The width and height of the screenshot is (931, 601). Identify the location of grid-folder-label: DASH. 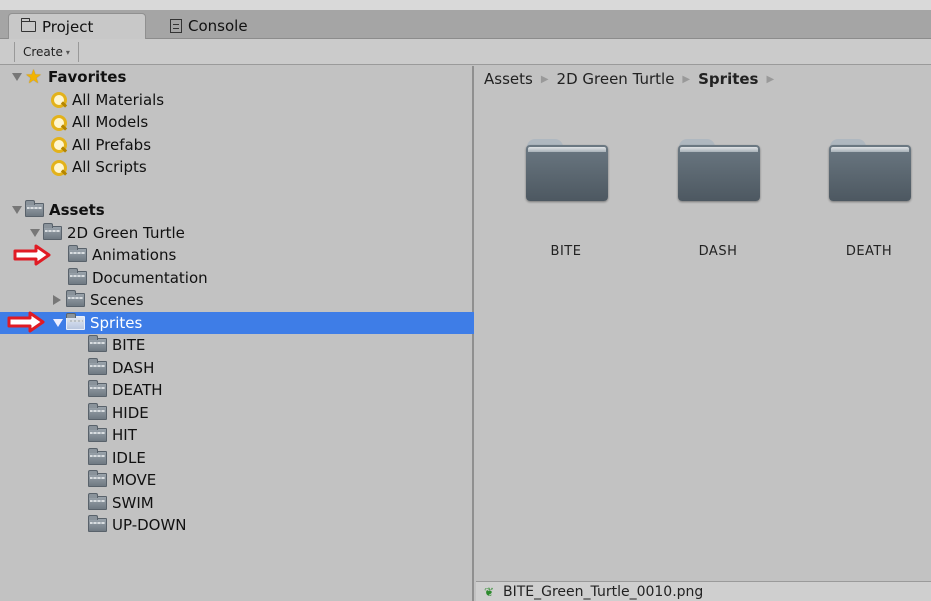
(718, 251).